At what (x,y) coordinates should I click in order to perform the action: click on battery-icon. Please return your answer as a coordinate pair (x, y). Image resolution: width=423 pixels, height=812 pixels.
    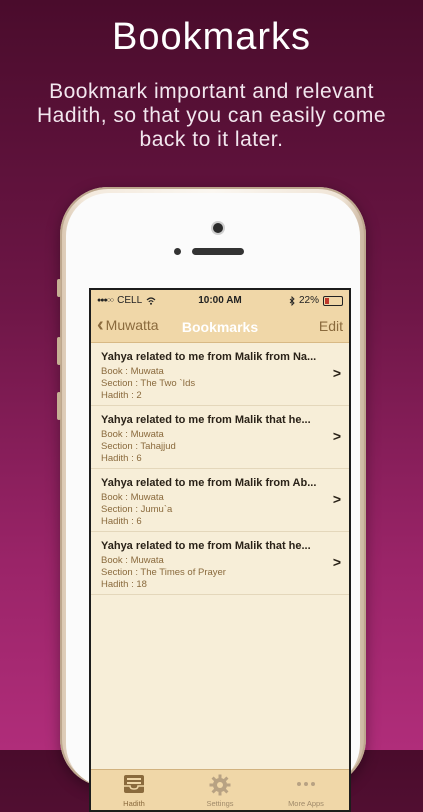
    Looking at the image, I should click on (333, 300).